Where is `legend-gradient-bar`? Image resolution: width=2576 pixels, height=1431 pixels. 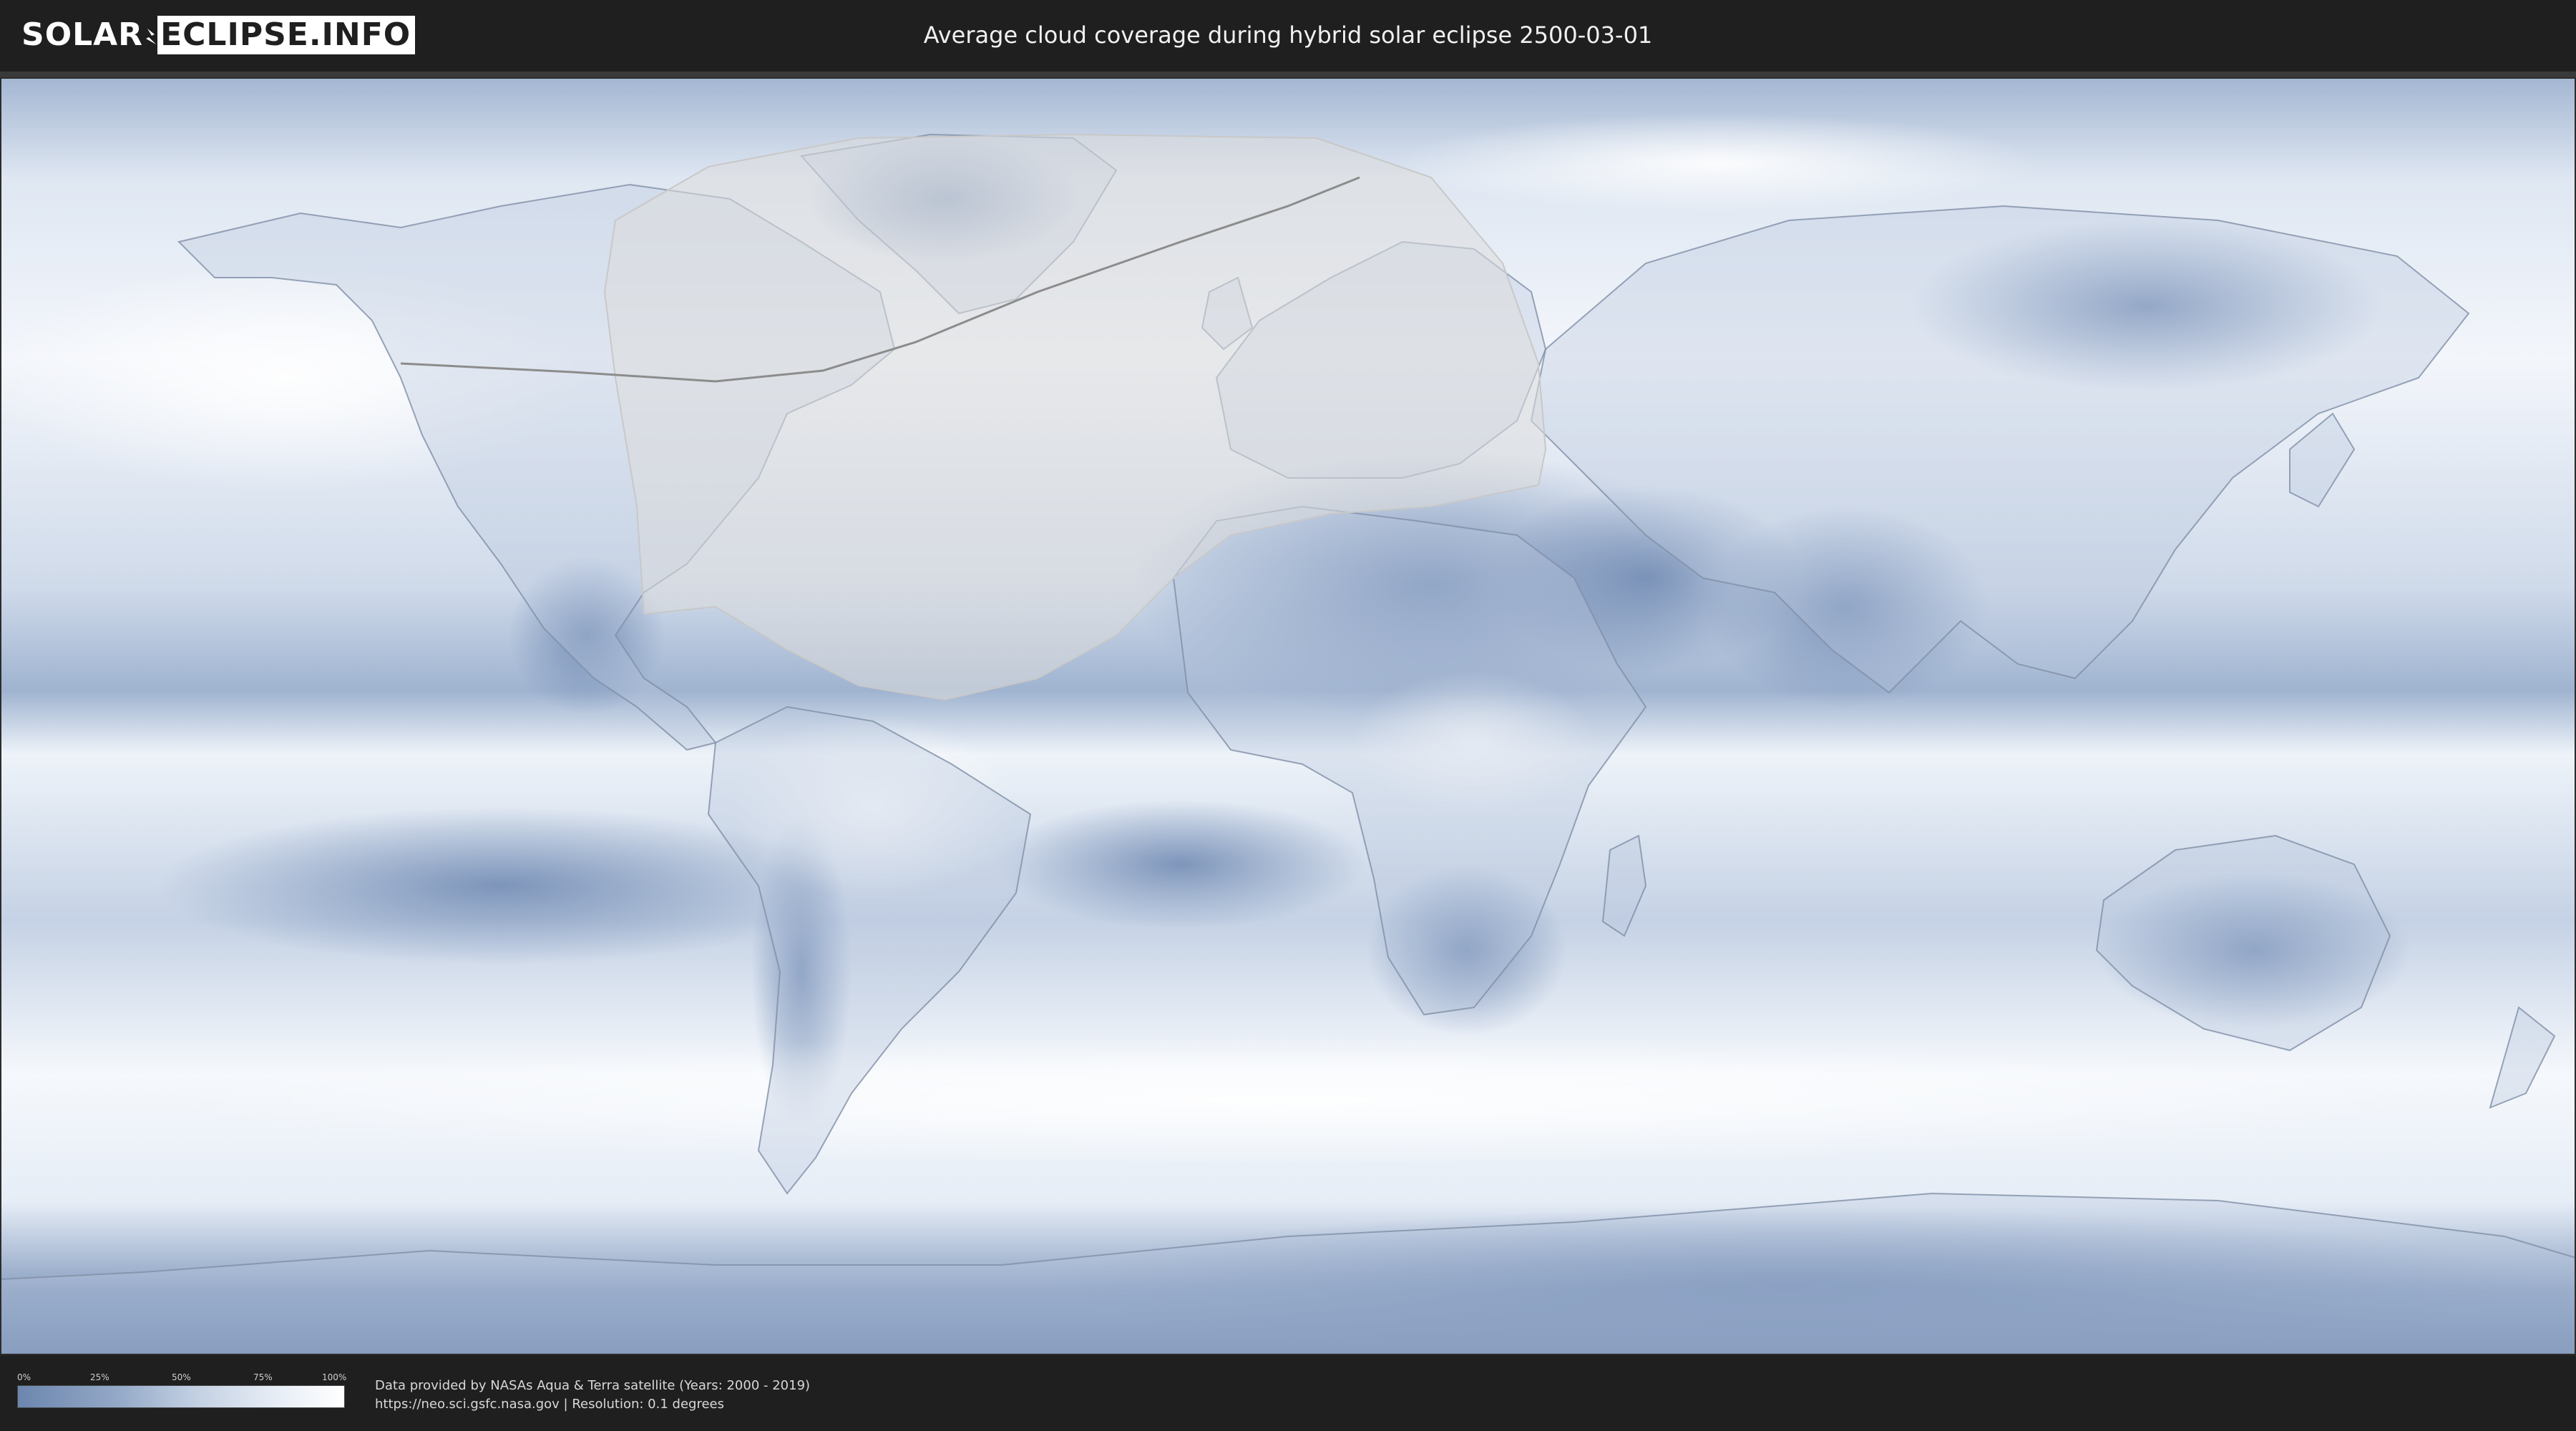 legend-gradient-bar is located at coordinates (181, 1396).